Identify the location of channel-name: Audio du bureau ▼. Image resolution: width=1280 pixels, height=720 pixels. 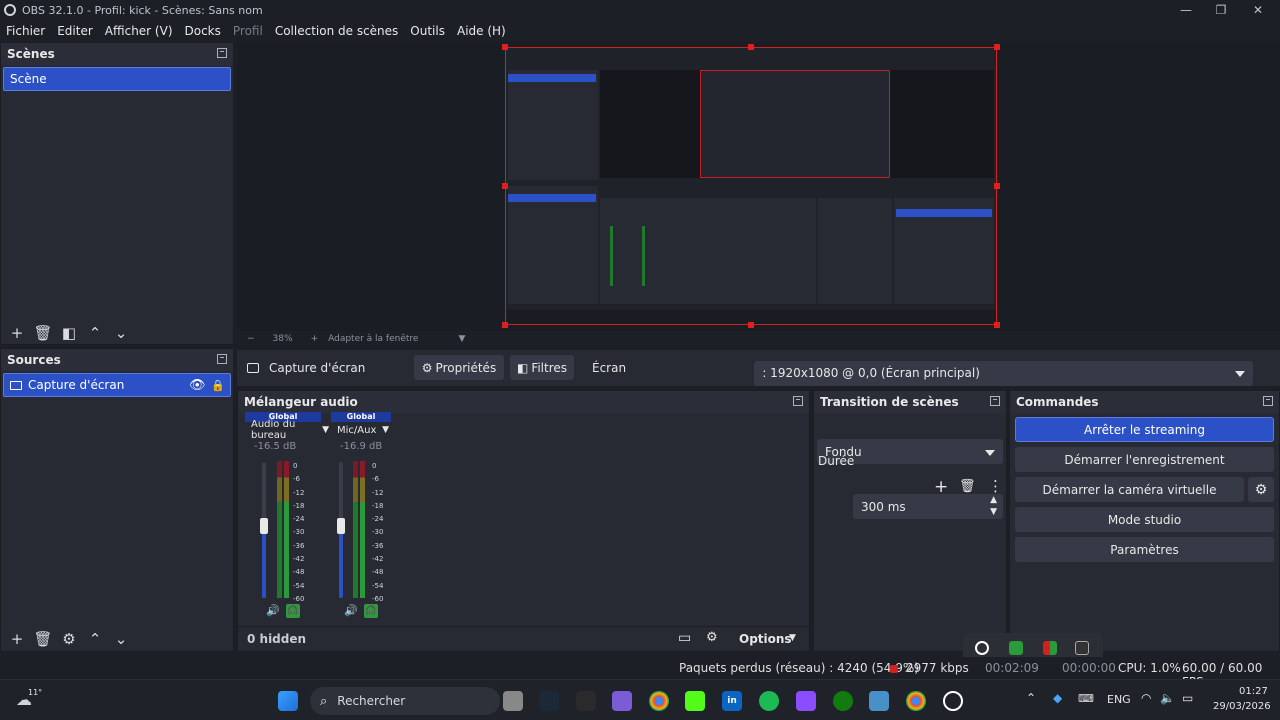
(287, 430).